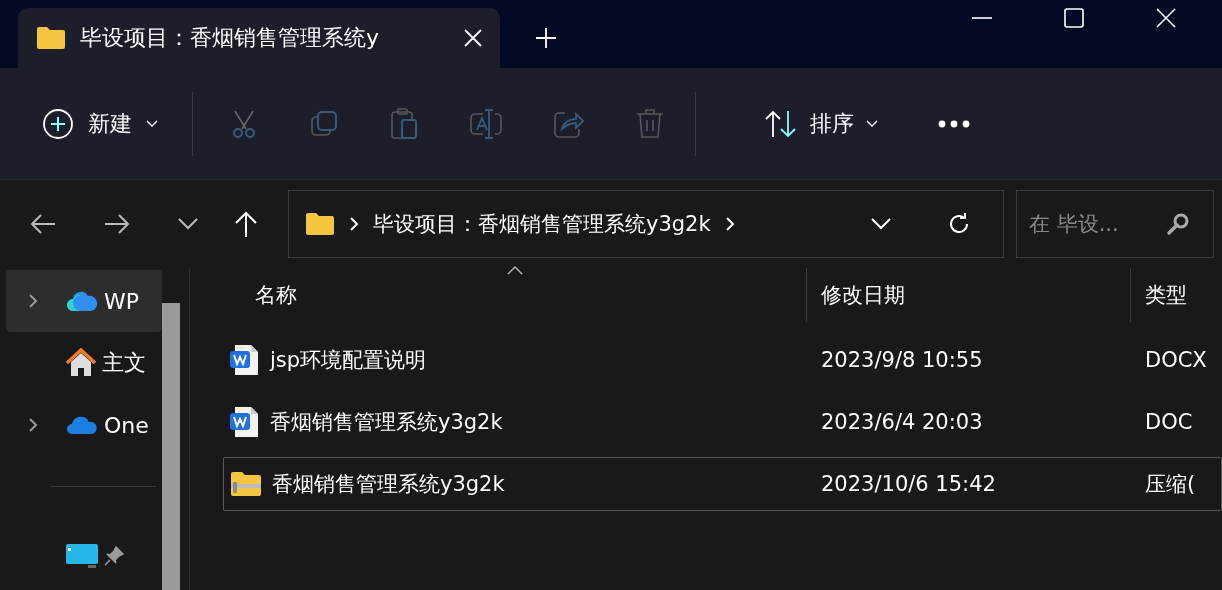  I want to click on file-name: jsp环境配置说明, so click(348, 360).